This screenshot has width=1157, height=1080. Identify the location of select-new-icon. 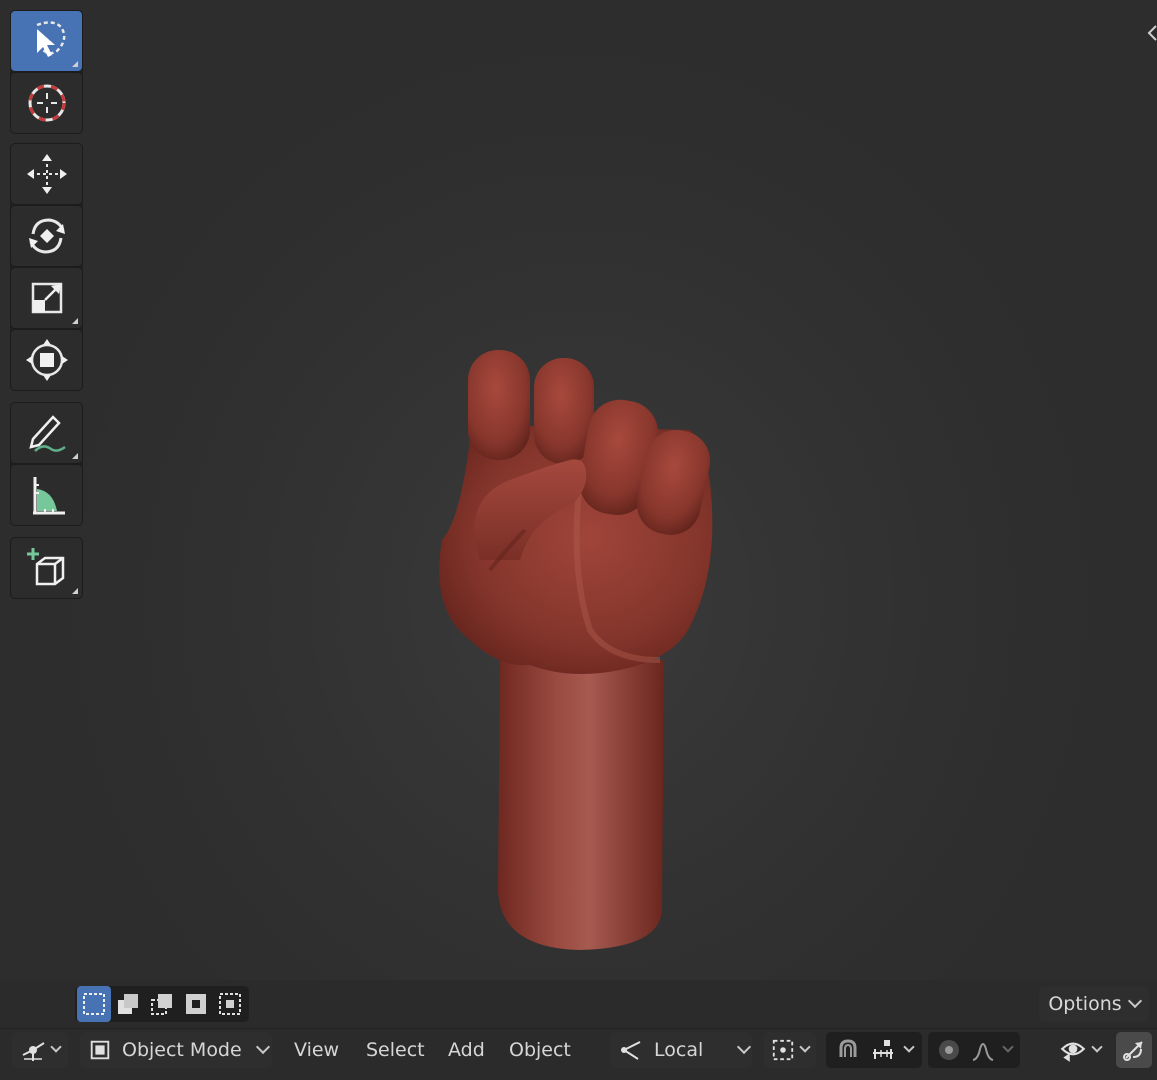
(94, 1004).